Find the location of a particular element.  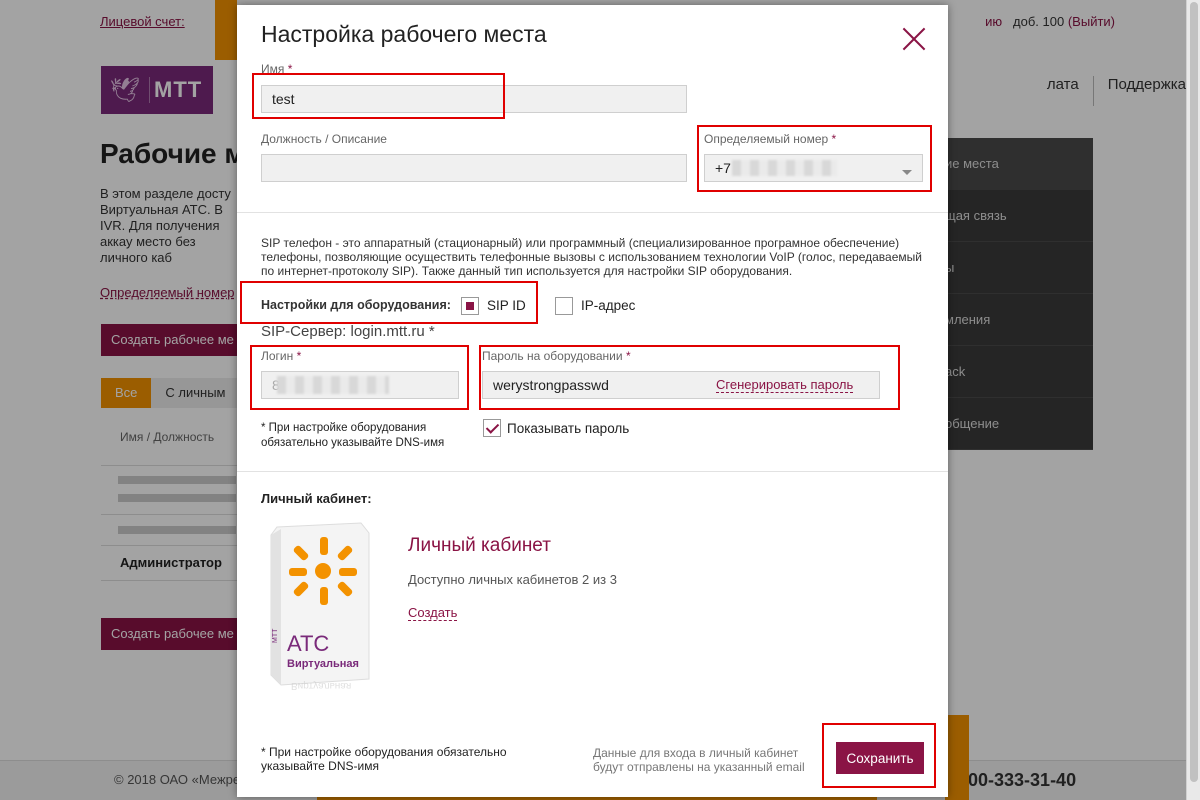

cabinets-available: Доступно личных кабинетов 2 из 3 is located at coordinates (512, 579).